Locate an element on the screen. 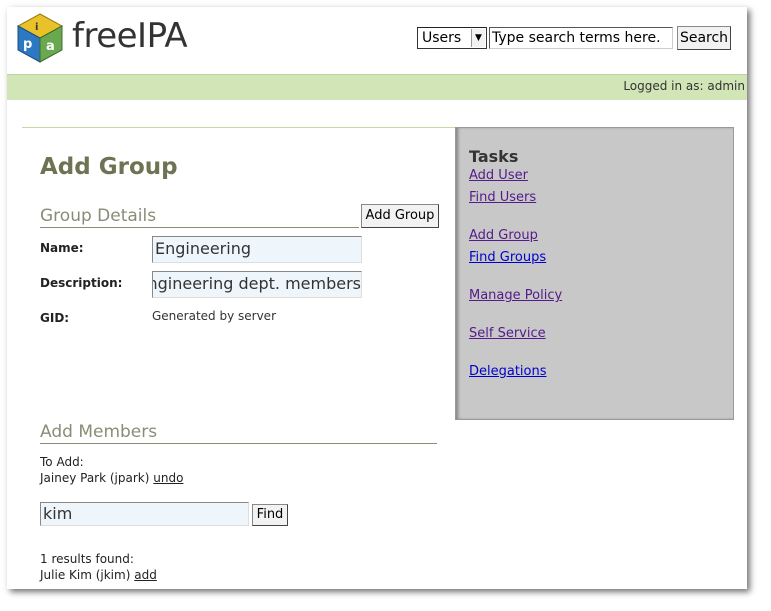 The height and width of the screenshot is (611, 771). description-field: Engineering dept. members is located at coordinates (257, 284).